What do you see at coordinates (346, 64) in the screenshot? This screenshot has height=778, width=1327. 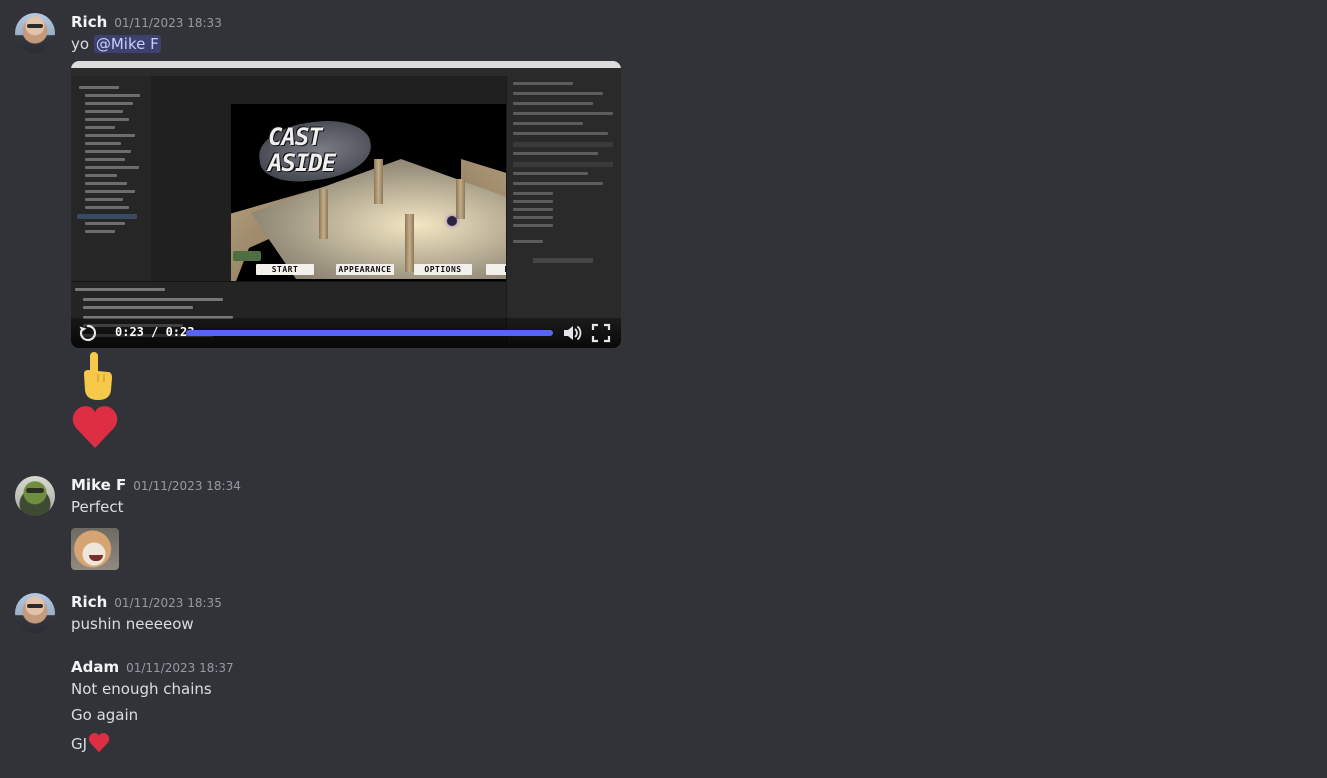 I see `video-frame-editor-menubar` at bounding box center [346, 64].